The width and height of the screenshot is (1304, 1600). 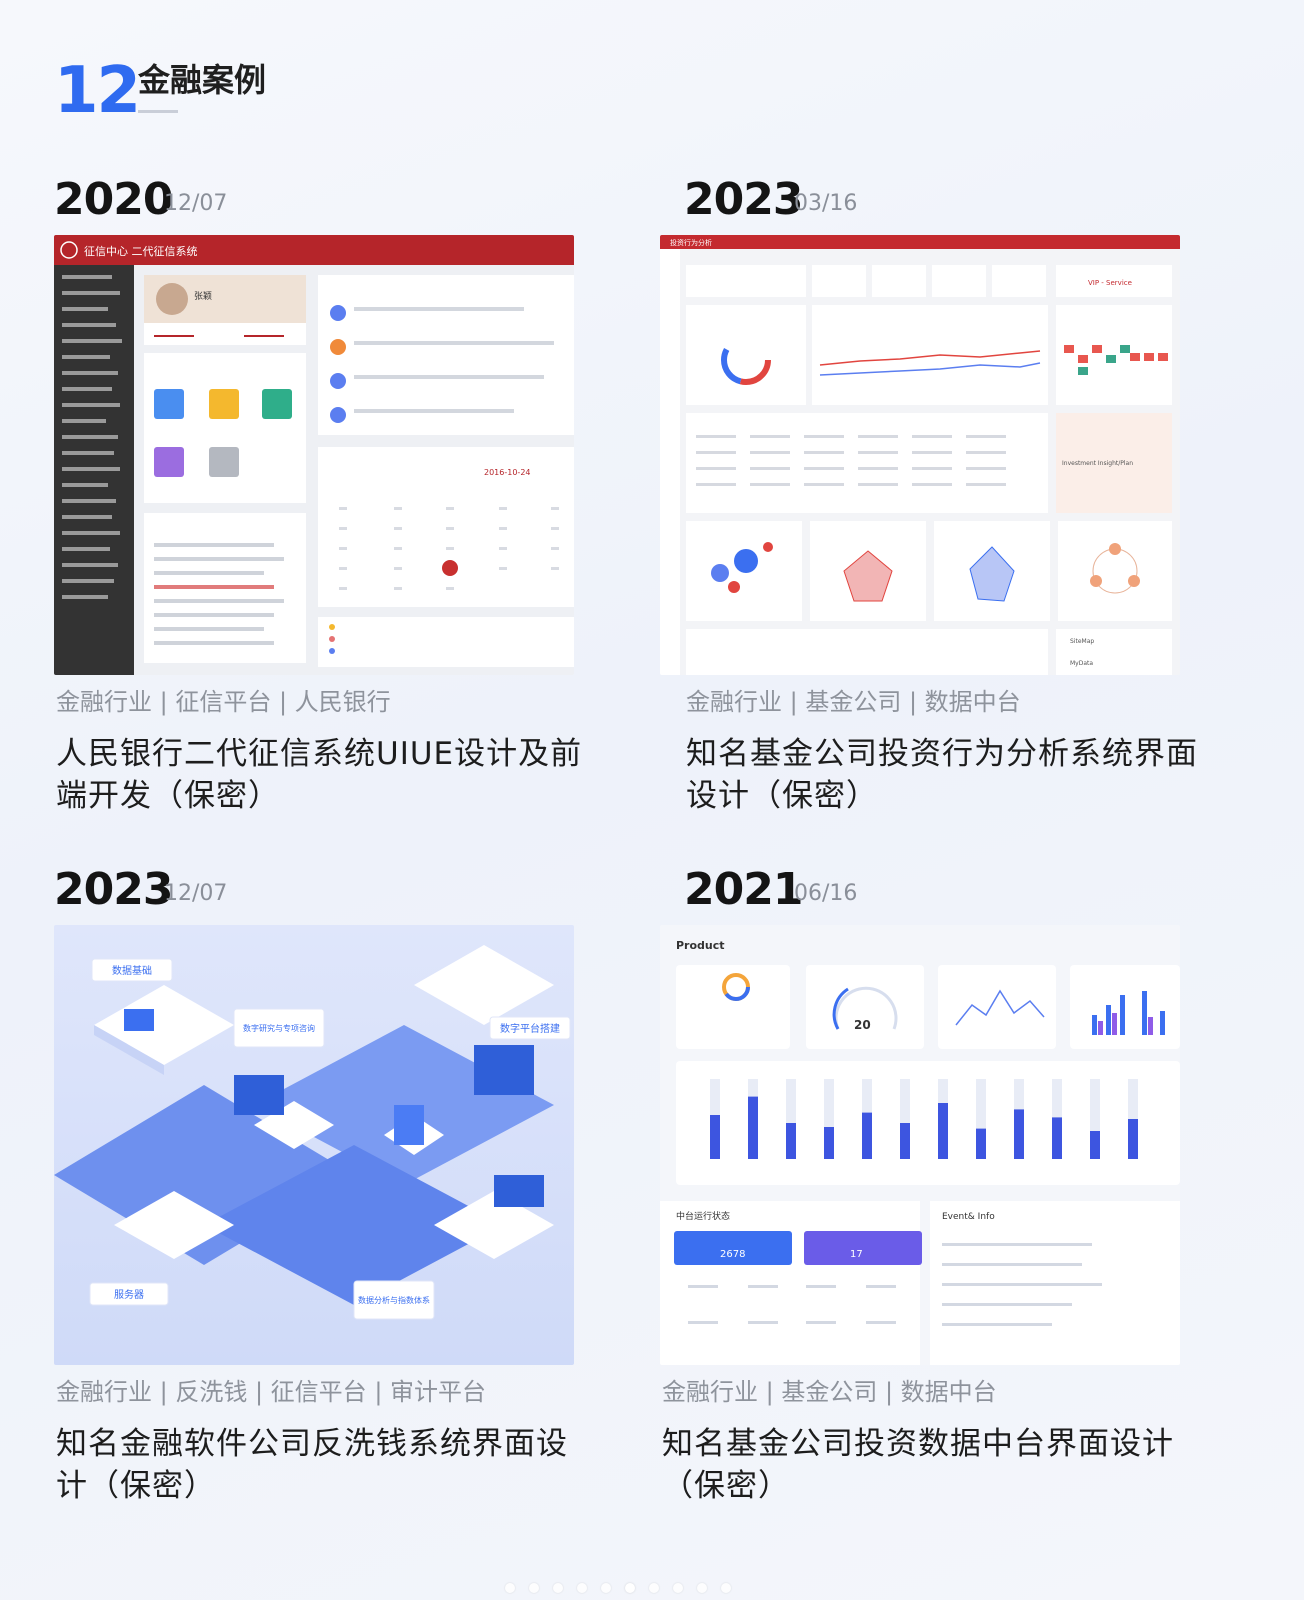 What do you see at coordinates (132, 970) in the screenshot?
I see `preview-label: 数据基础` at bounding box center [132, 970].